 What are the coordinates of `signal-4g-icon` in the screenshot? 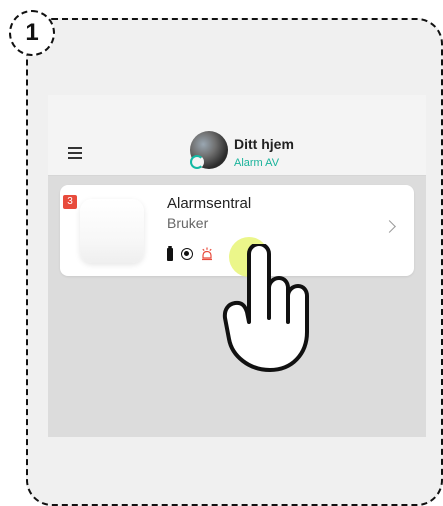 It's located at (187, 254).